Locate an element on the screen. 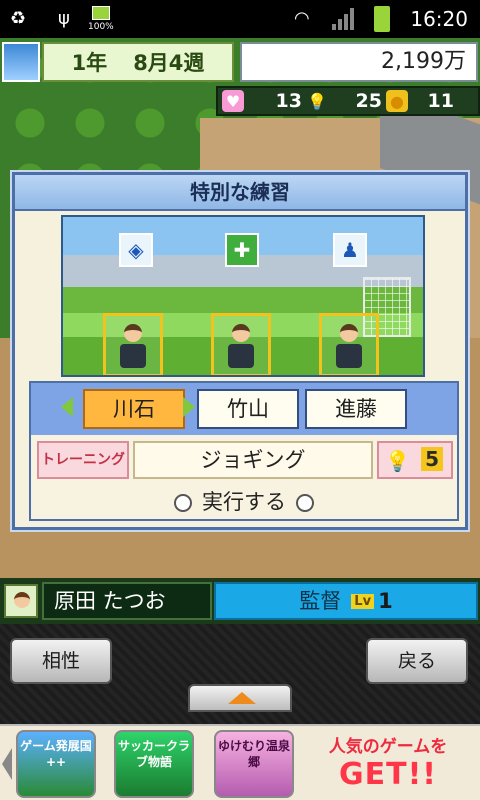  execute-label: 実行する is located at coordinates (244, 502).